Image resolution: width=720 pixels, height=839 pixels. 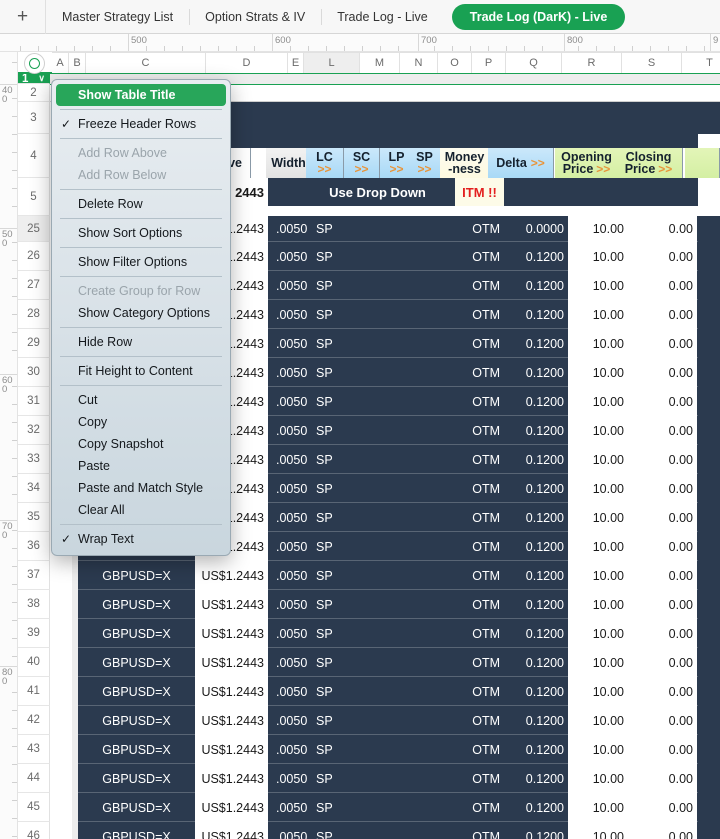 I want to click on row-header-32: 32, so click(x=34, y=430).